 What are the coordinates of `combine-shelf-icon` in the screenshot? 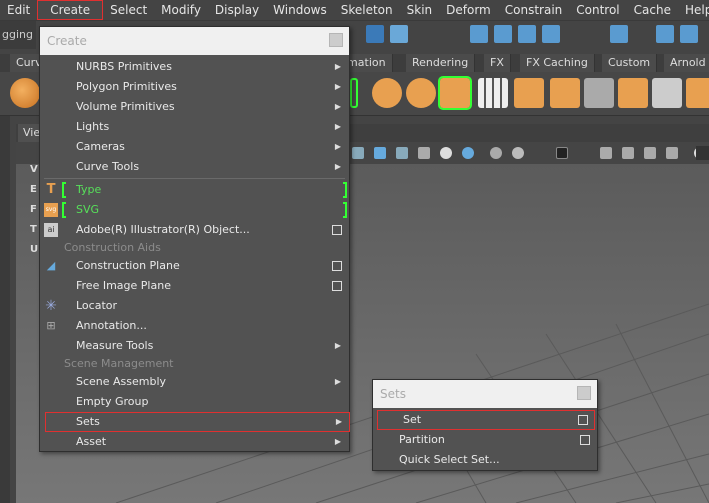 It's located at (421, 93).